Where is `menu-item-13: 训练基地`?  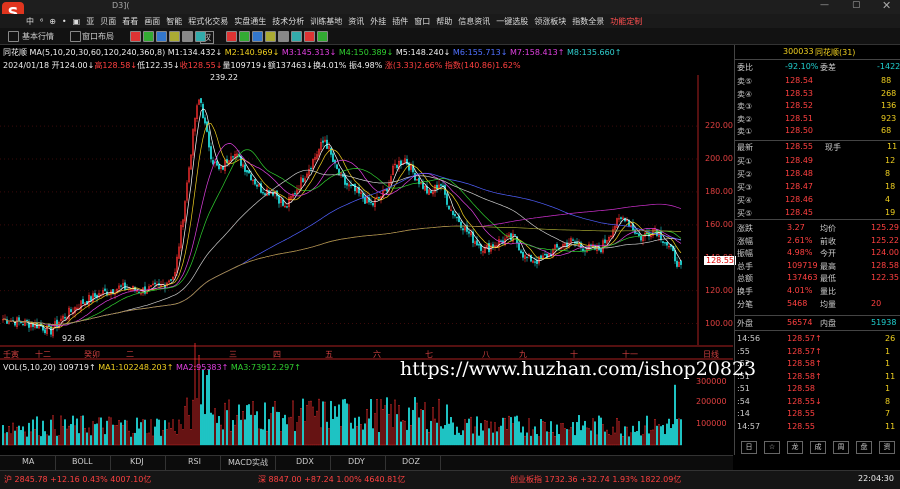
menu-item-13: 训练基地 is located at coordinates (326, 21).